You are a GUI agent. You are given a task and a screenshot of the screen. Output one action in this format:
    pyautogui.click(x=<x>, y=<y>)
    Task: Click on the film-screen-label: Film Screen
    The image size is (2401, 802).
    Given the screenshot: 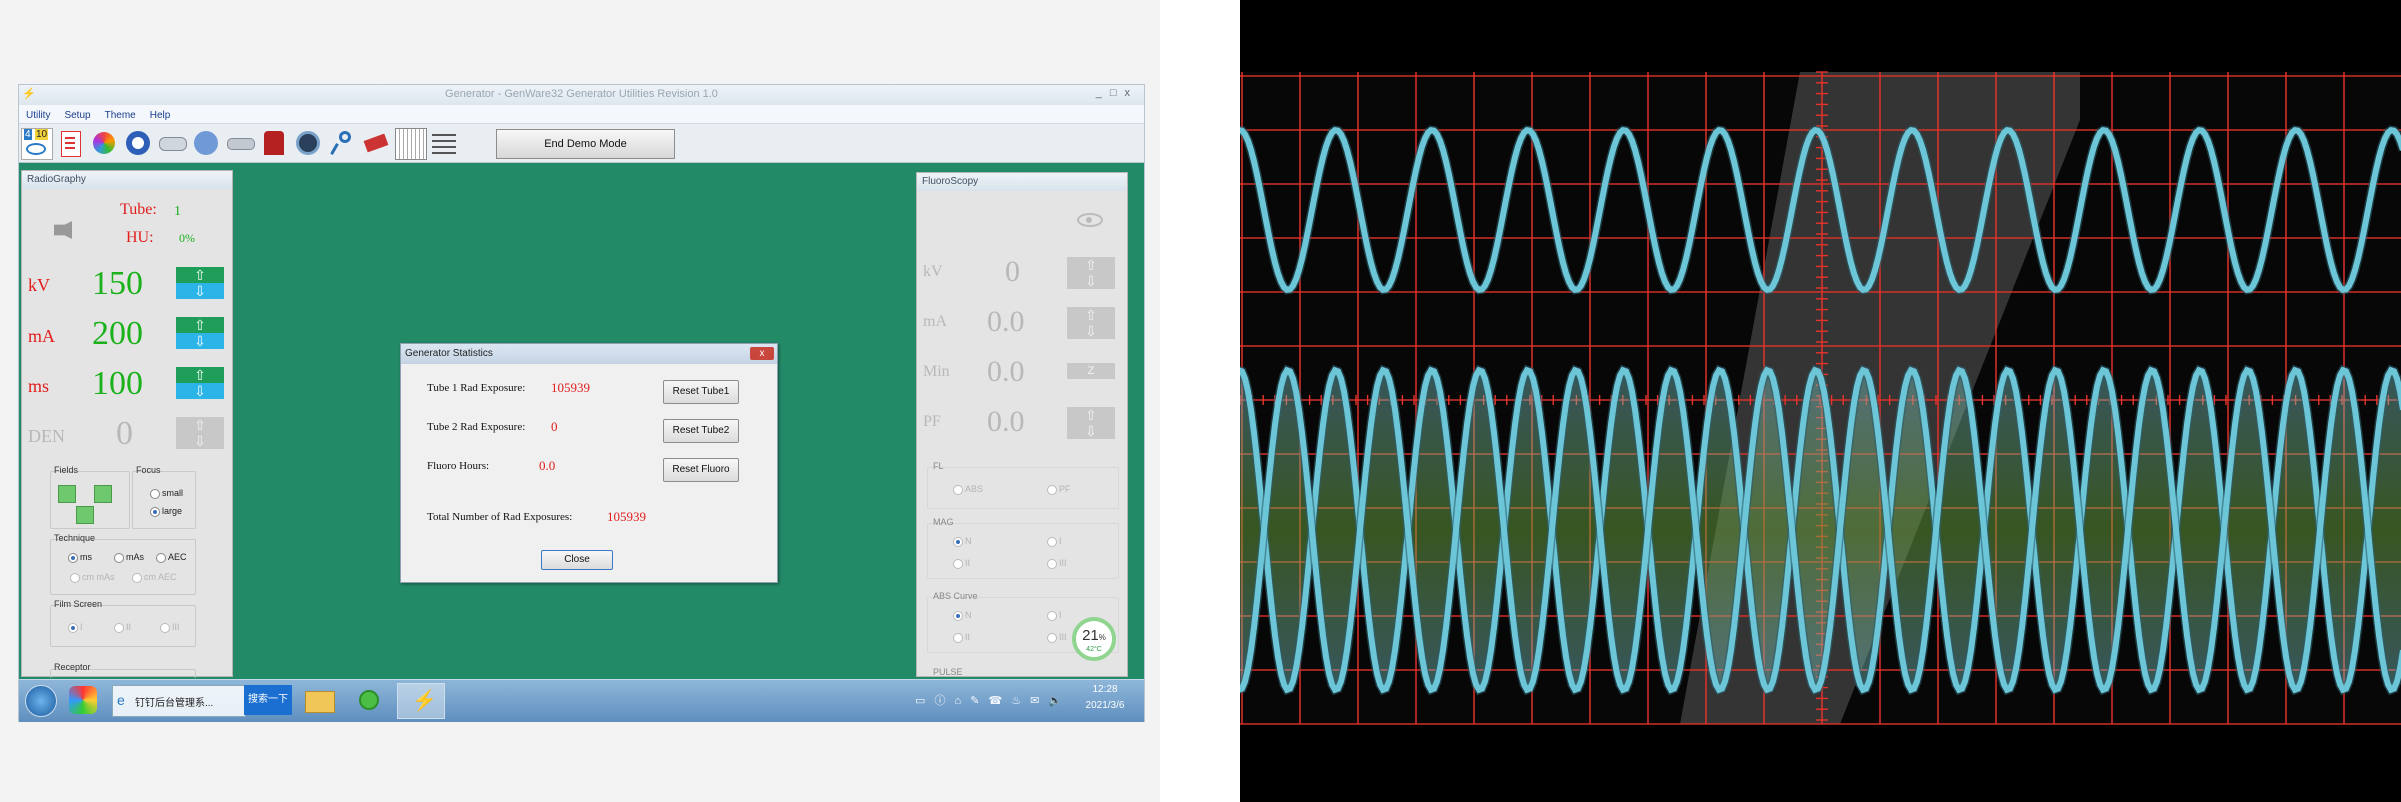 What is the action you would take?
    pyautogui.click(x=78, y=604)
    